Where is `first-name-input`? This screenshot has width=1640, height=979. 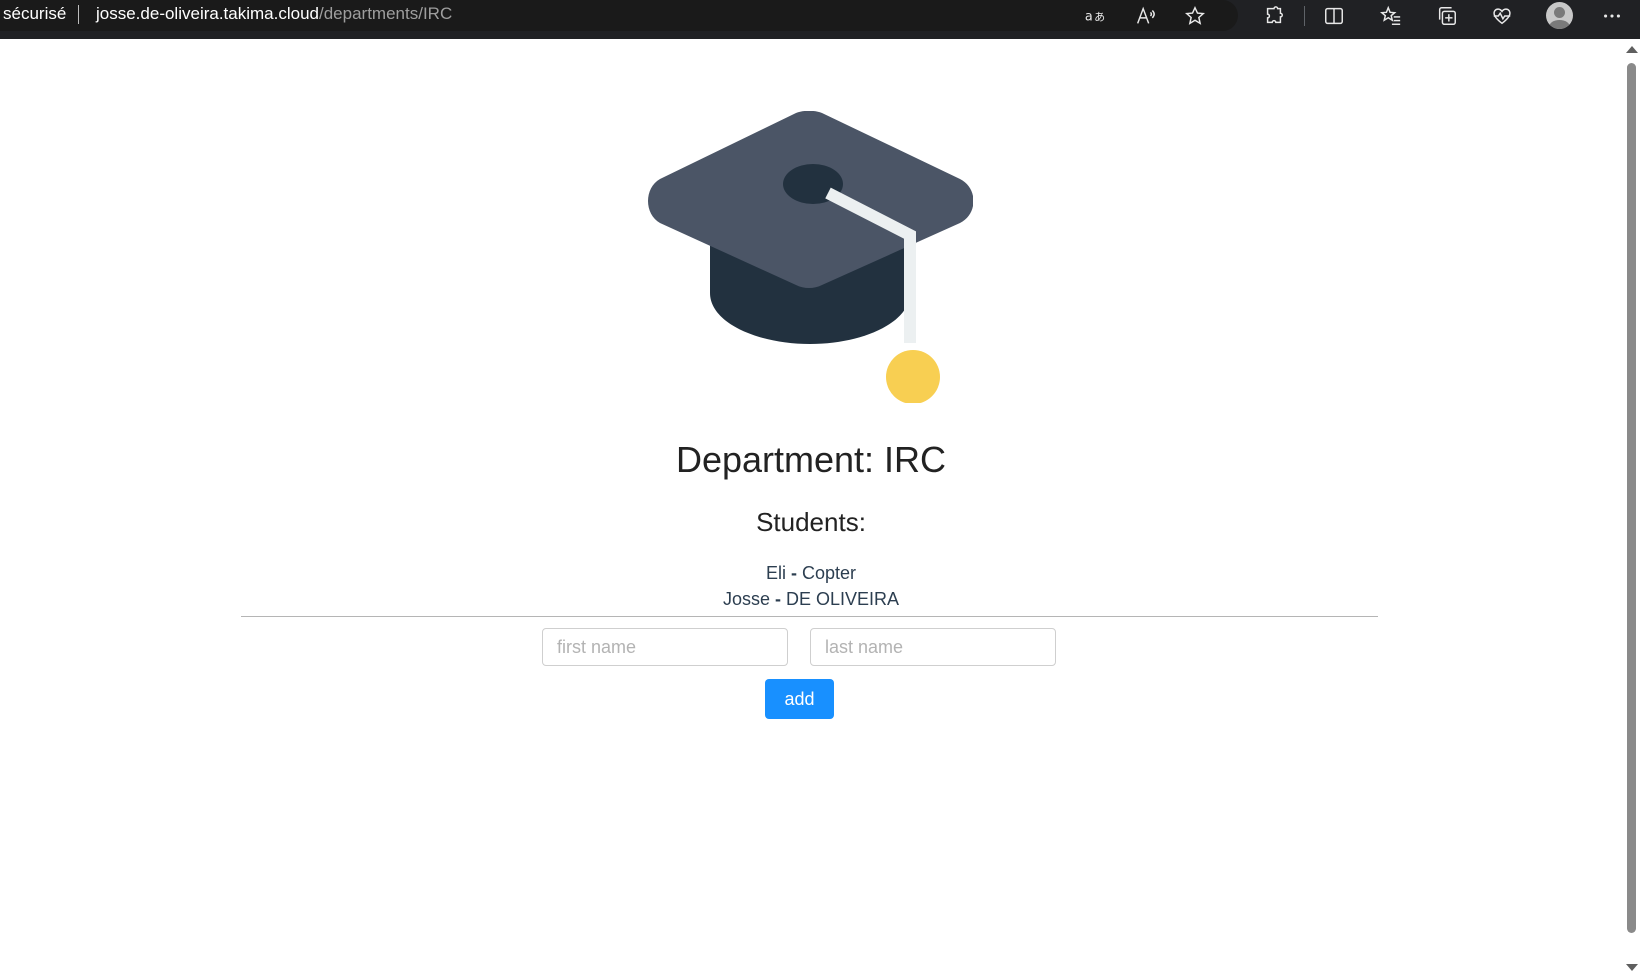
first-name-input is located at coordinates (665, 647).